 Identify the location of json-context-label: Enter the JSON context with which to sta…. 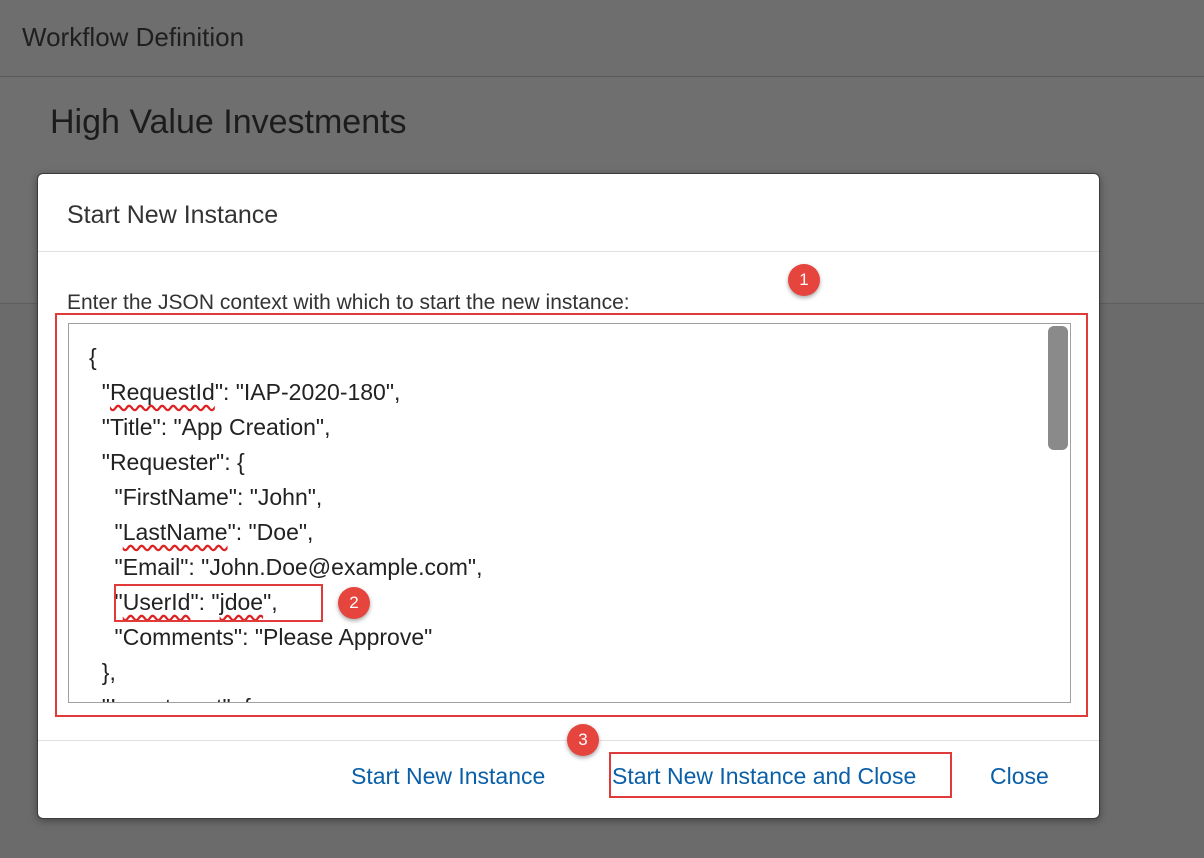
(348, 302).